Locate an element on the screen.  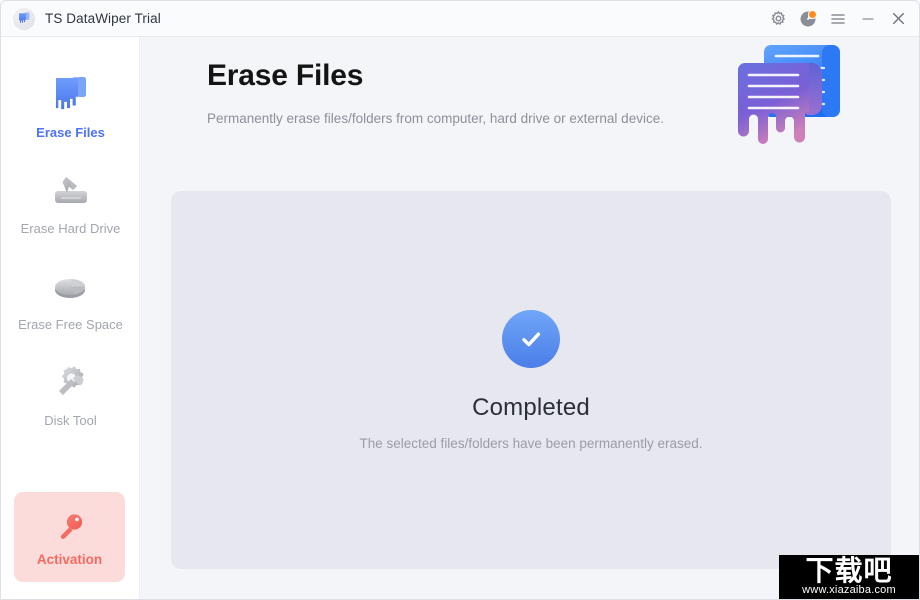
sidebar-item-erase-files: Erase Files is located at coordinates (70, 103).